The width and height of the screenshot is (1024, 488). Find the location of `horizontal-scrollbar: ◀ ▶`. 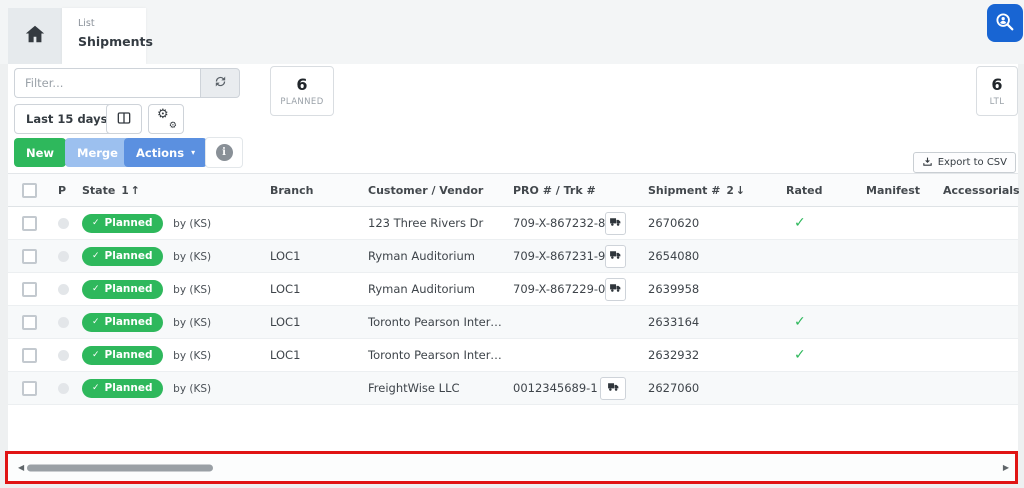

horizontal-scrollbar: ◀ ▶ is located at coordinates (511, 467).